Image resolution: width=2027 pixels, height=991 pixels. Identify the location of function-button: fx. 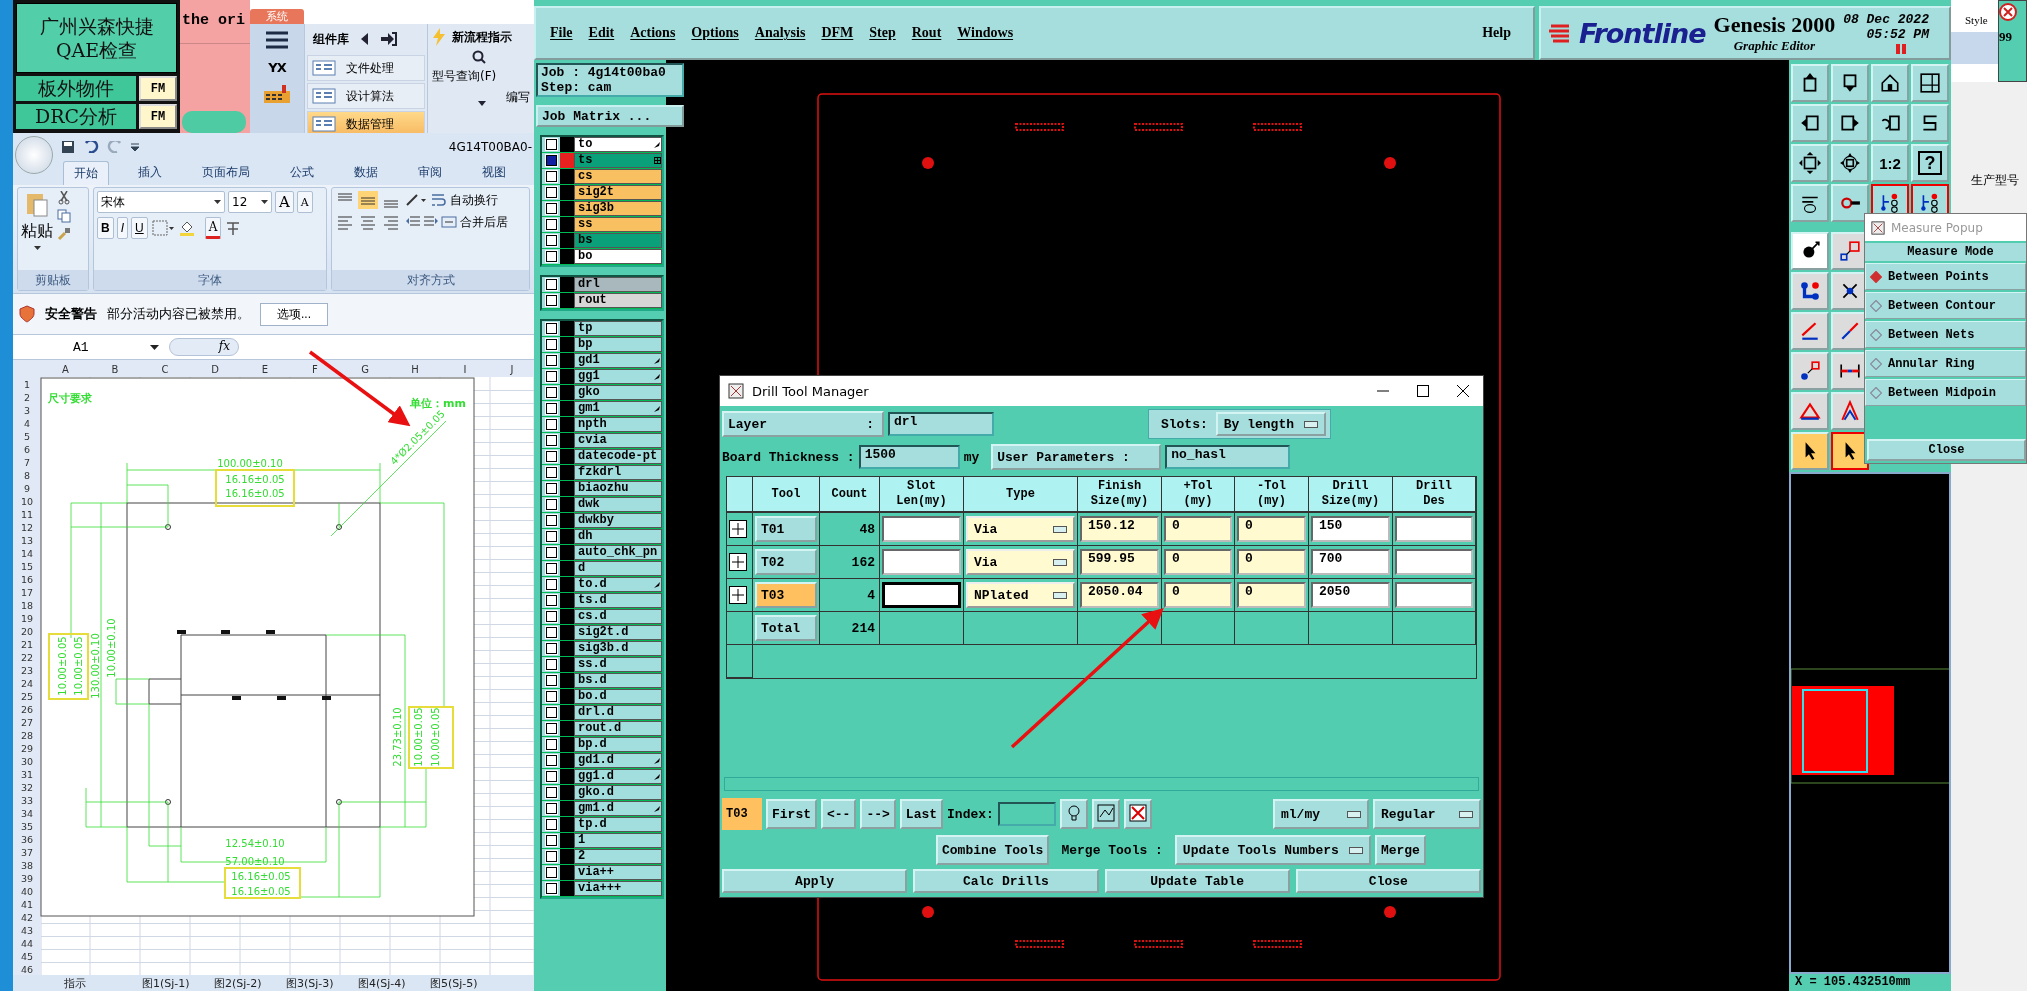
(204, 347).